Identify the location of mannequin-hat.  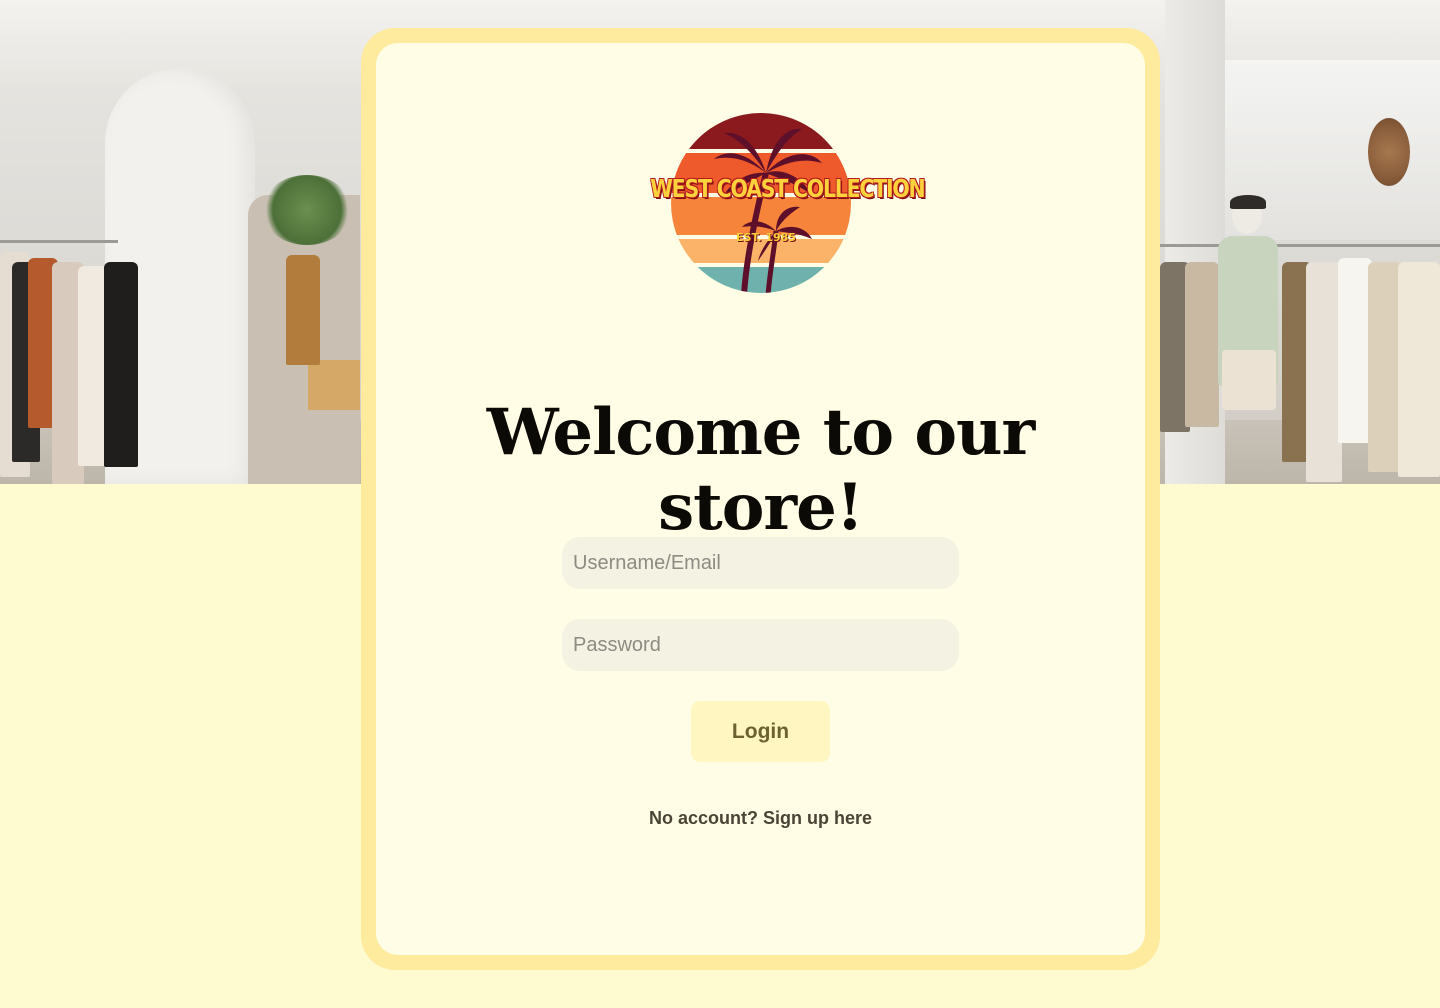
(1248, 202).